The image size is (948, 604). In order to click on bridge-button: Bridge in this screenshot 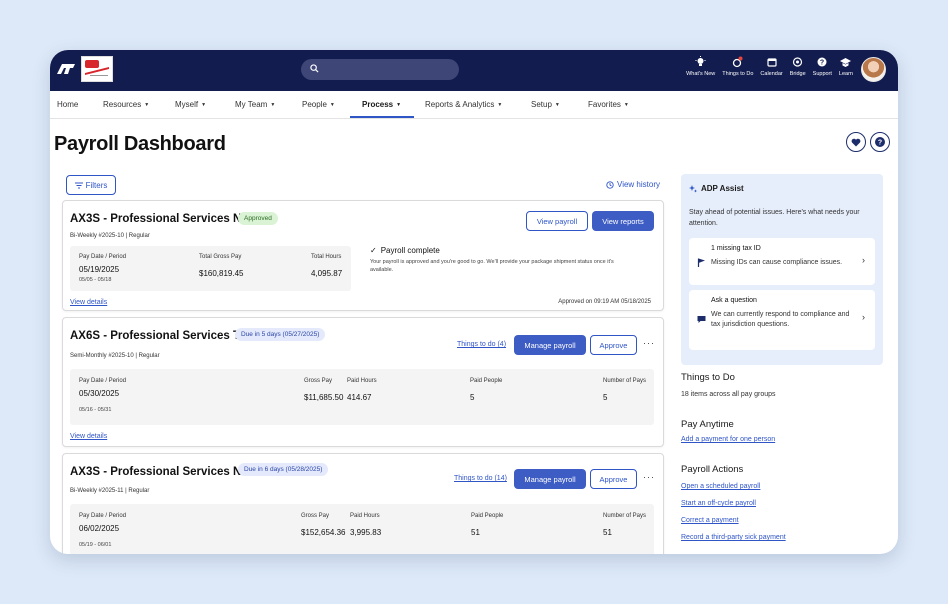, I will do `click(798, 65)`.